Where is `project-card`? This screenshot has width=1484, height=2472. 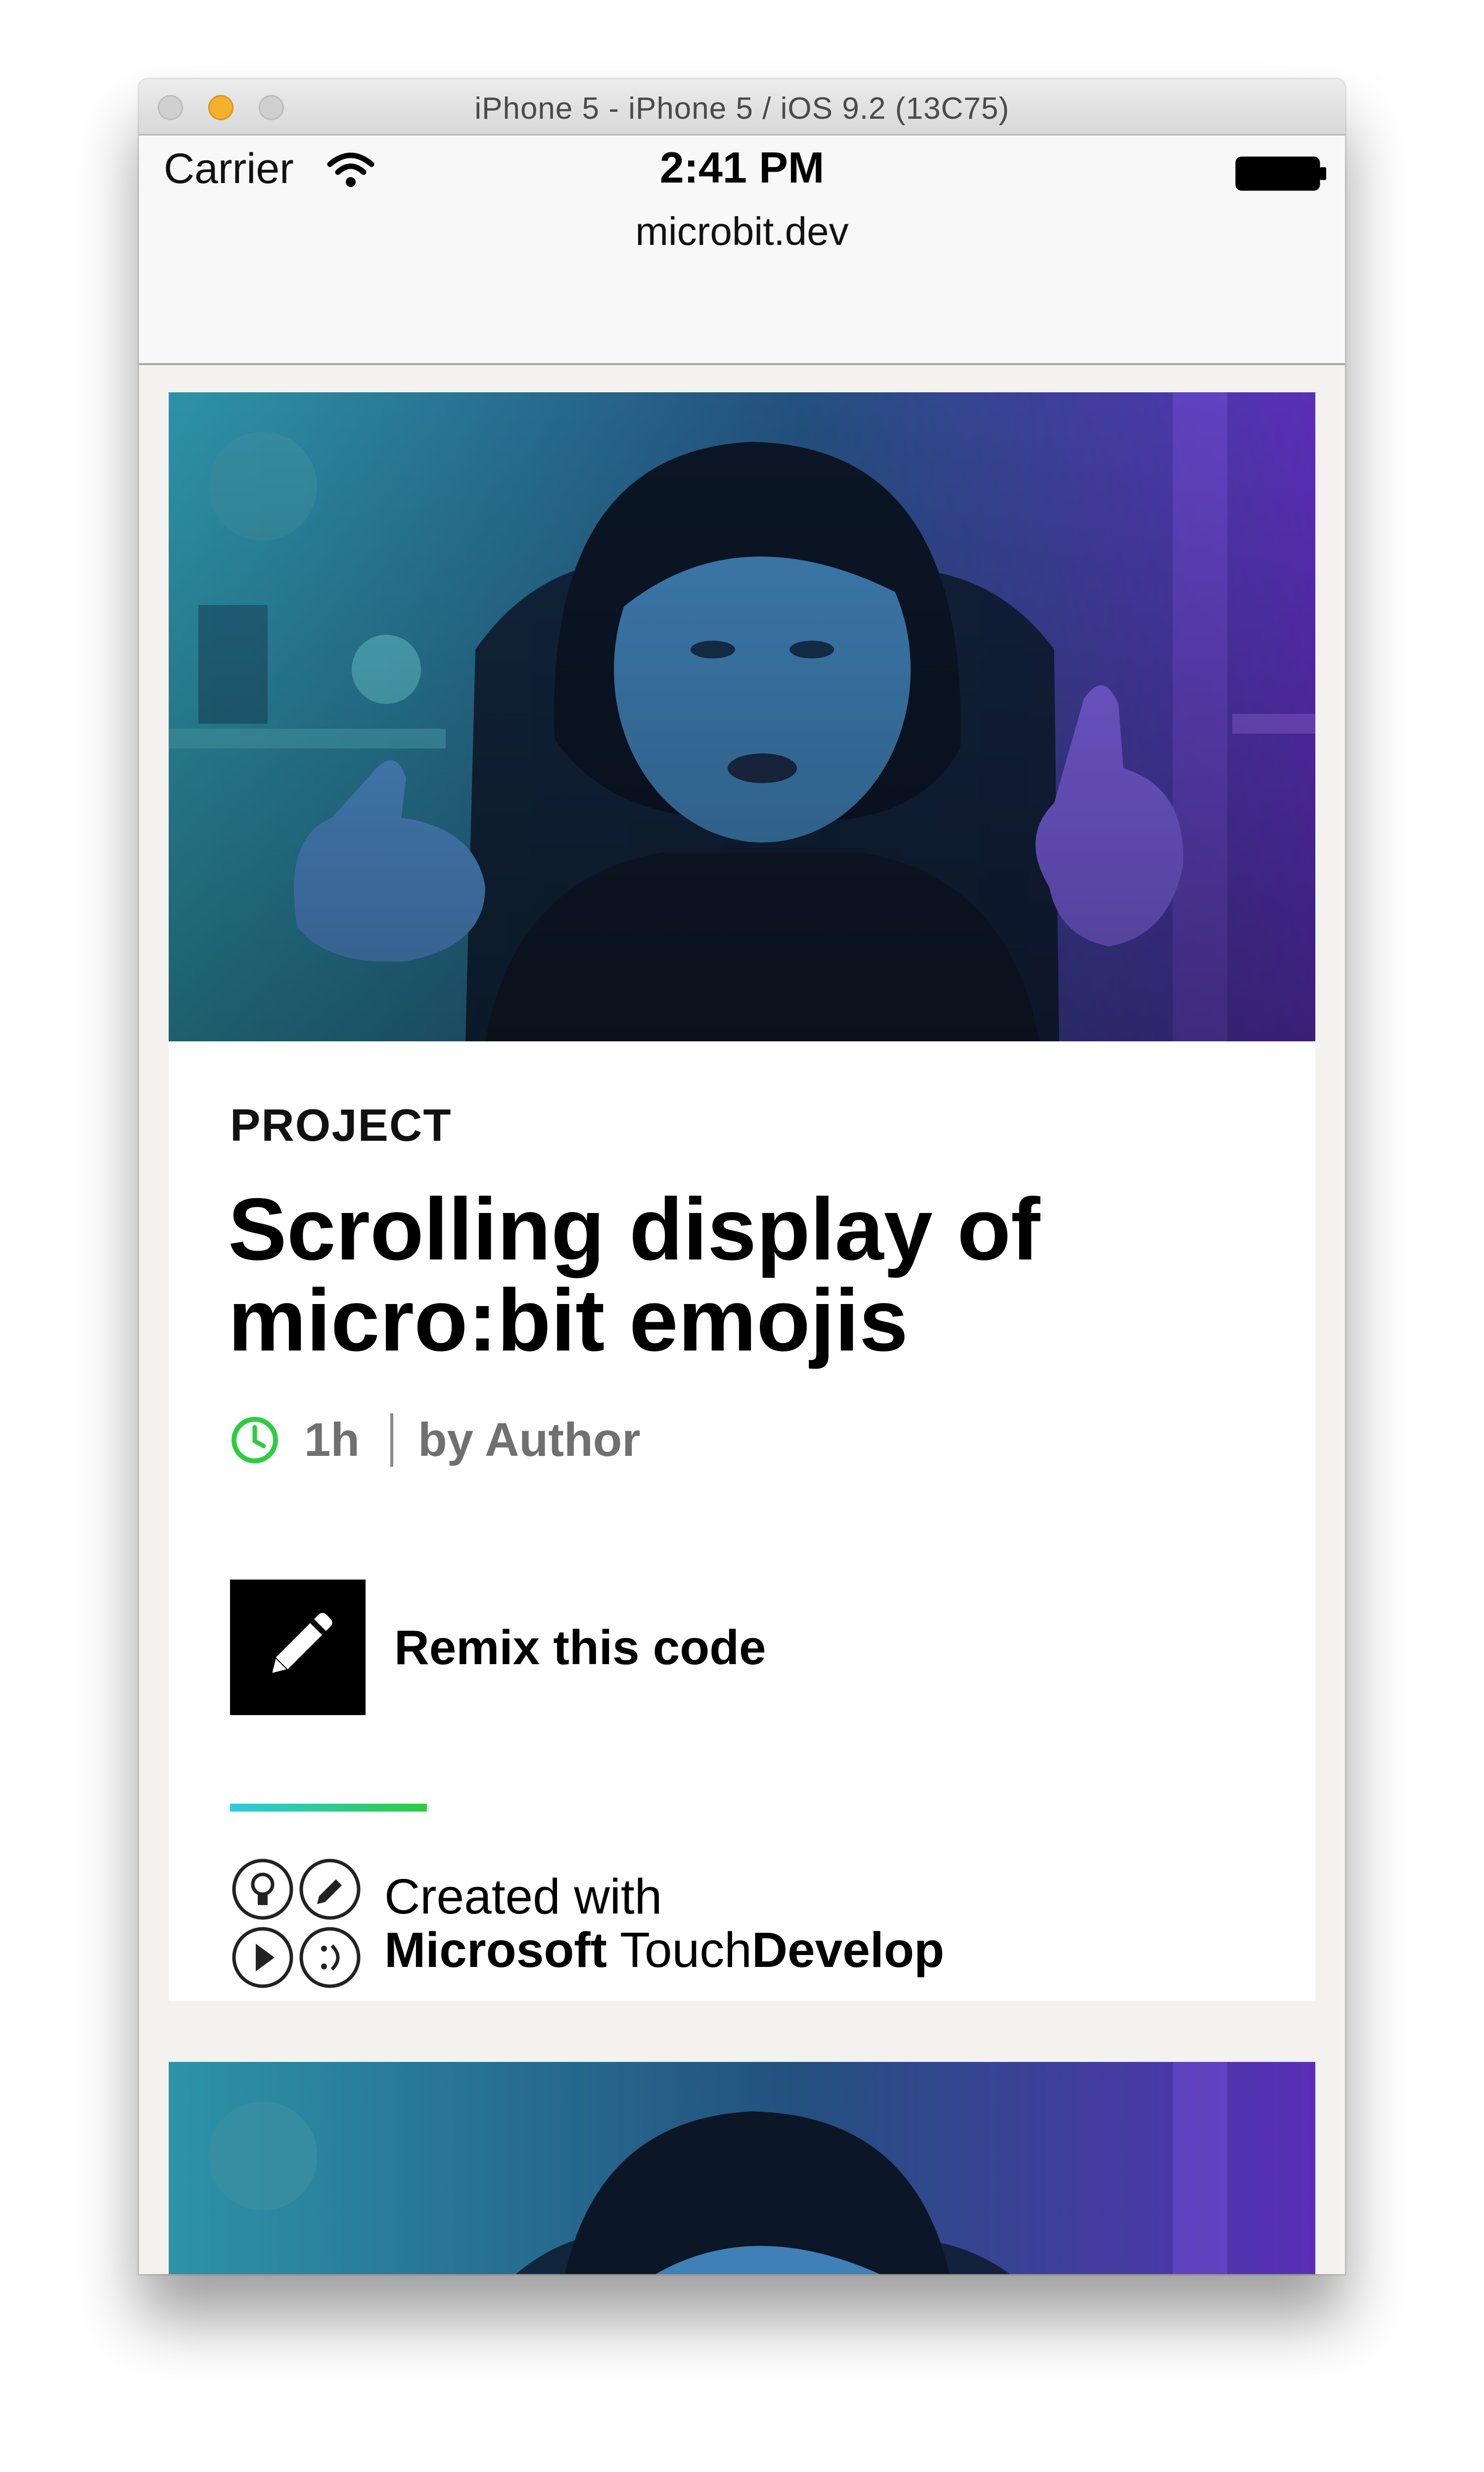 project-card is located at coordinates (742, 2168).